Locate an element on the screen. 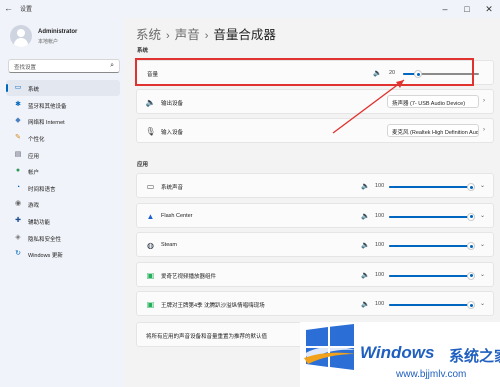 Image resolution: width=500 pixels, height=387 pixels. window-title: 设置 is located at coordinates (26, 10).